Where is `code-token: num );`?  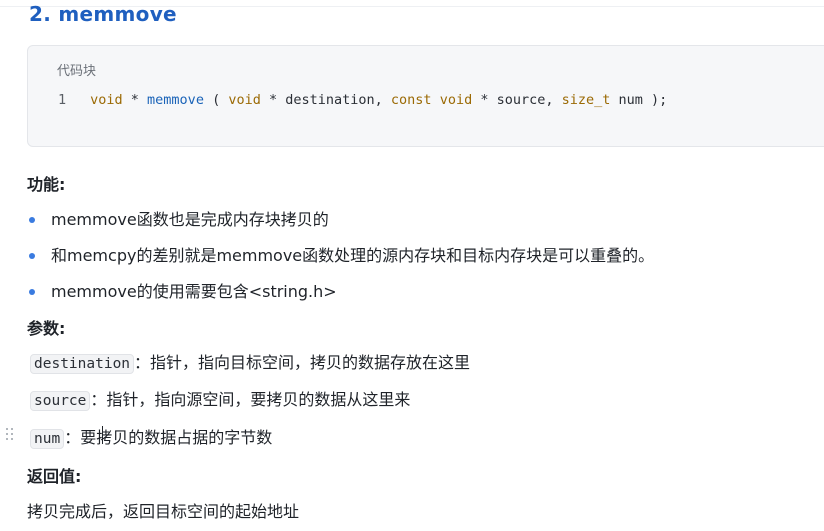 code-token: num ); is located at coordinates (639, 100).